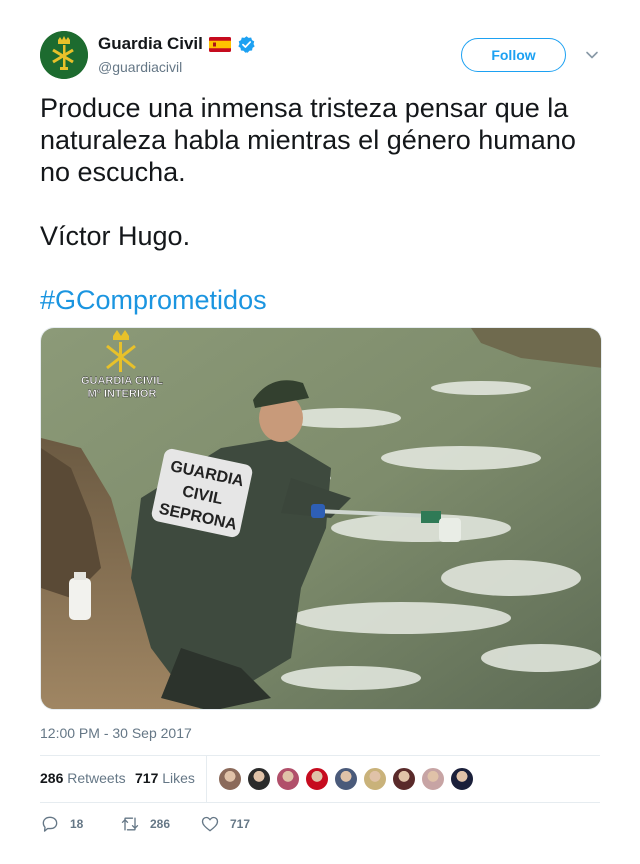 The image size is (640, 864). I want to click on reply-count: 18, so click(77, 824).